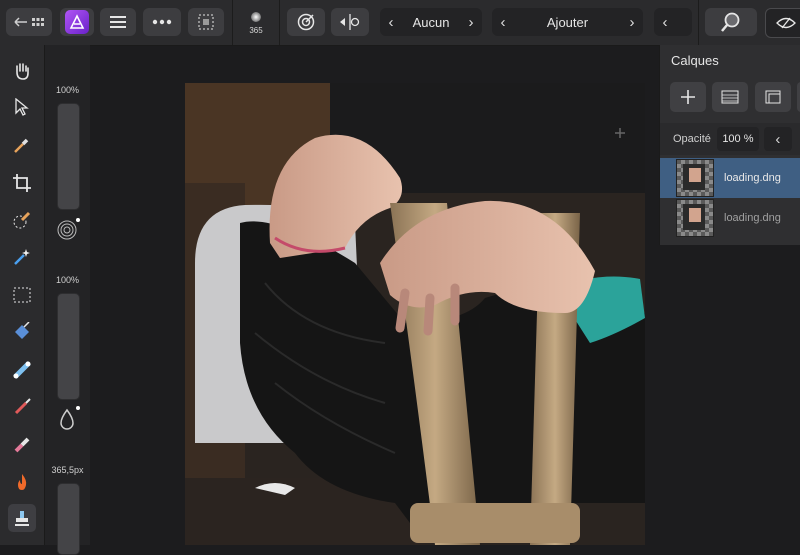 Image resolution: width=800 pixels, height=555 pixels. I want to click on paintbrush-icon, so click(22, 406).